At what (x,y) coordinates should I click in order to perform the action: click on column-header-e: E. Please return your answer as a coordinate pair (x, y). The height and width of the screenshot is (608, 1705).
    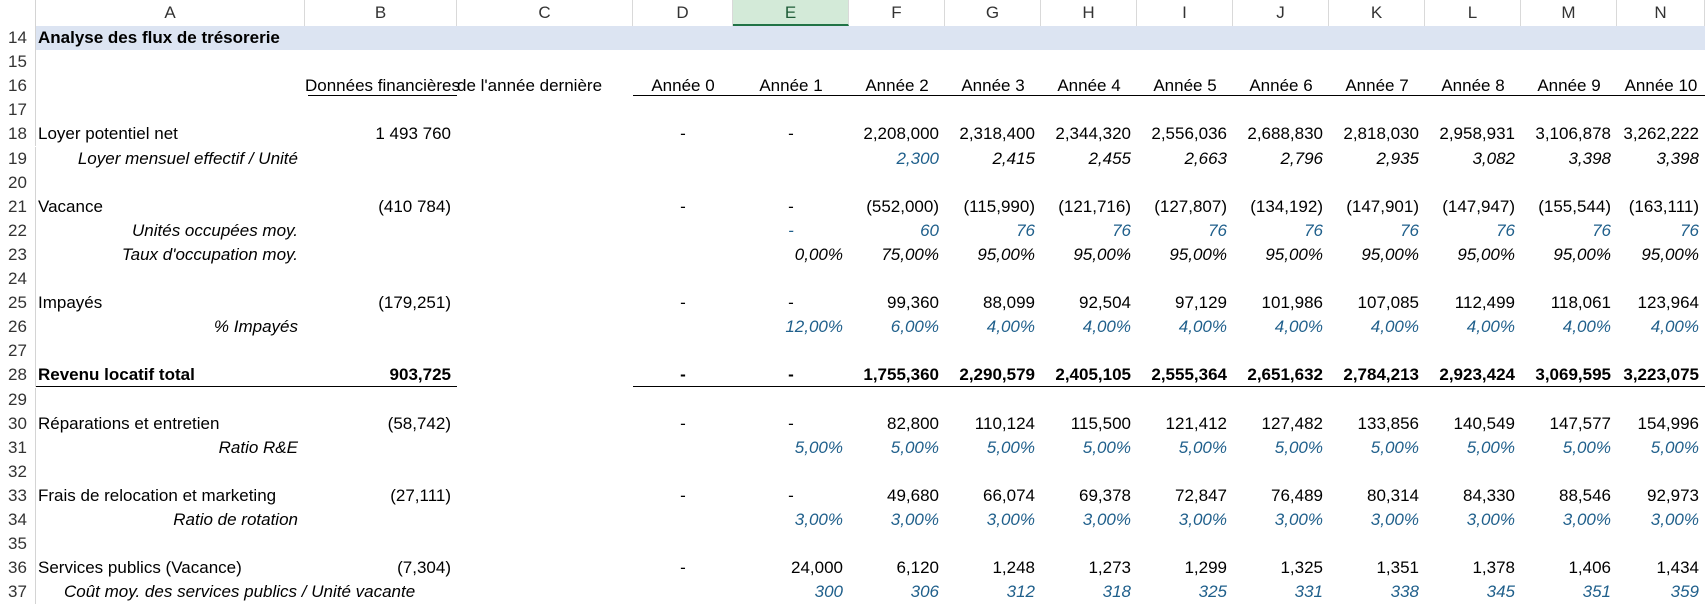
    Looking at the image, I should click on (791, 13).